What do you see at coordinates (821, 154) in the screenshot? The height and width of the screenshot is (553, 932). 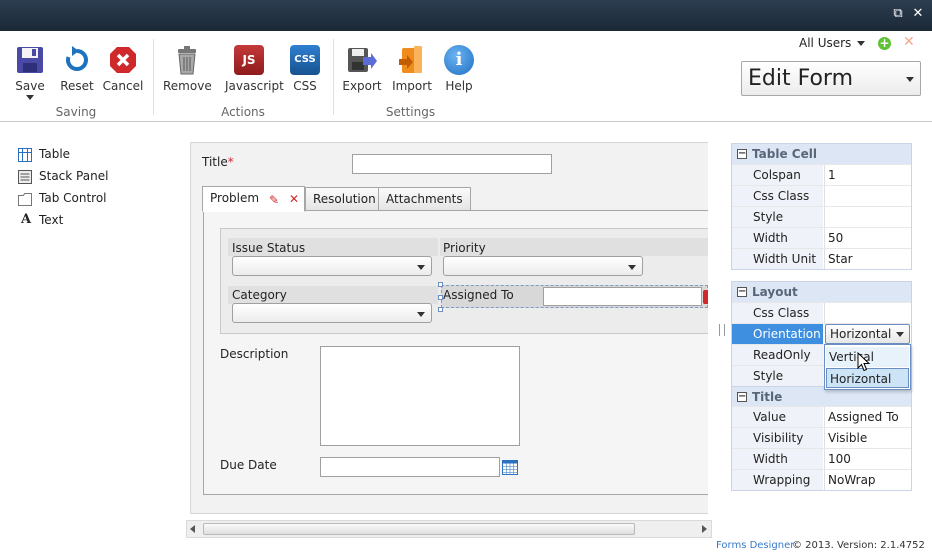 I see `table-cell-header: − Table Cell` at bounding box center [821, 154].